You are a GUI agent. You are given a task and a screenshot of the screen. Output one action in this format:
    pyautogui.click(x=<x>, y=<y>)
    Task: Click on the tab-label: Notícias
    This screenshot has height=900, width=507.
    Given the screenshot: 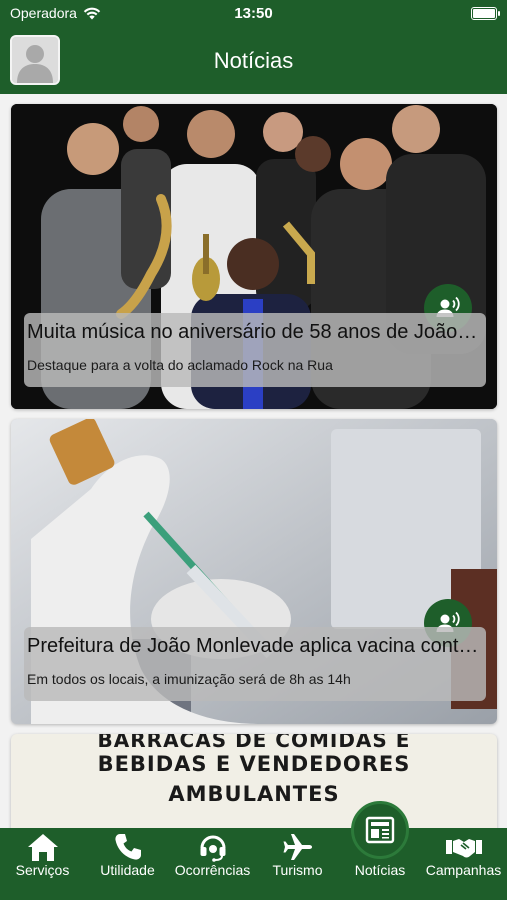 What is the action you would take?
    pyautogui.click(x=380, y=870)
    